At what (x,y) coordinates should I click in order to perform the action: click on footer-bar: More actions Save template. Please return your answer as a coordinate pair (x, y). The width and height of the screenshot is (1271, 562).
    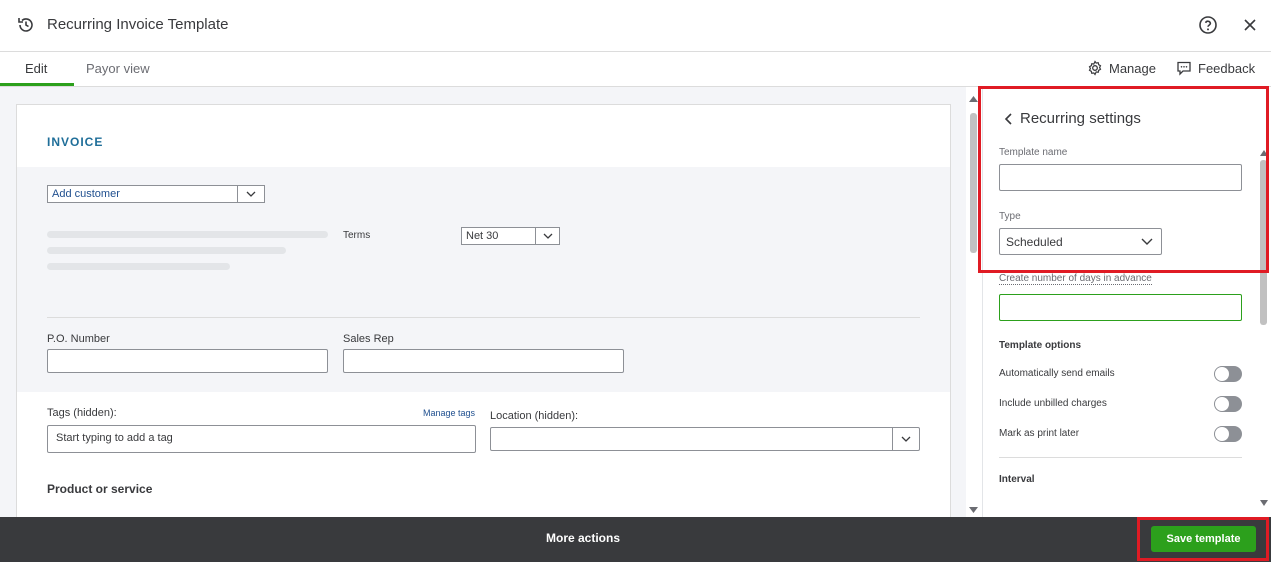
    Looking at the image, I should click on (635, 539).